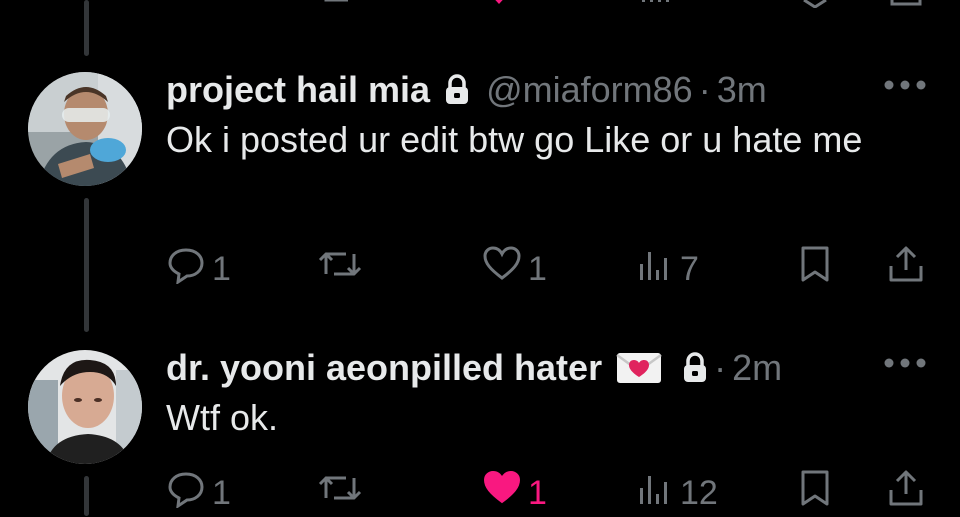 The image size is (960, 517). What do you see at coordinates (480, 266) in the screenshot?
I see `tweet-actions: 1 1 7` at bounding box center [480, 266].